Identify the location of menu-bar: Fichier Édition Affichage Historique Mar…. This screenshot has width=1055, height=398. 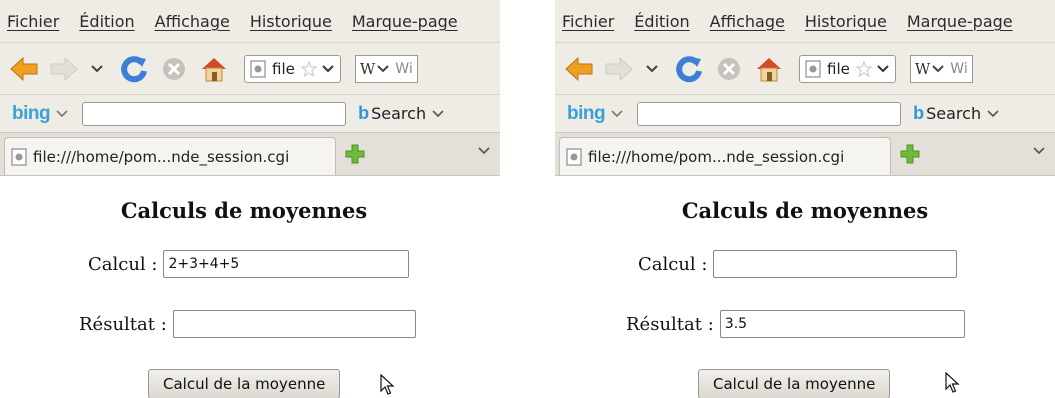
(250, 21).